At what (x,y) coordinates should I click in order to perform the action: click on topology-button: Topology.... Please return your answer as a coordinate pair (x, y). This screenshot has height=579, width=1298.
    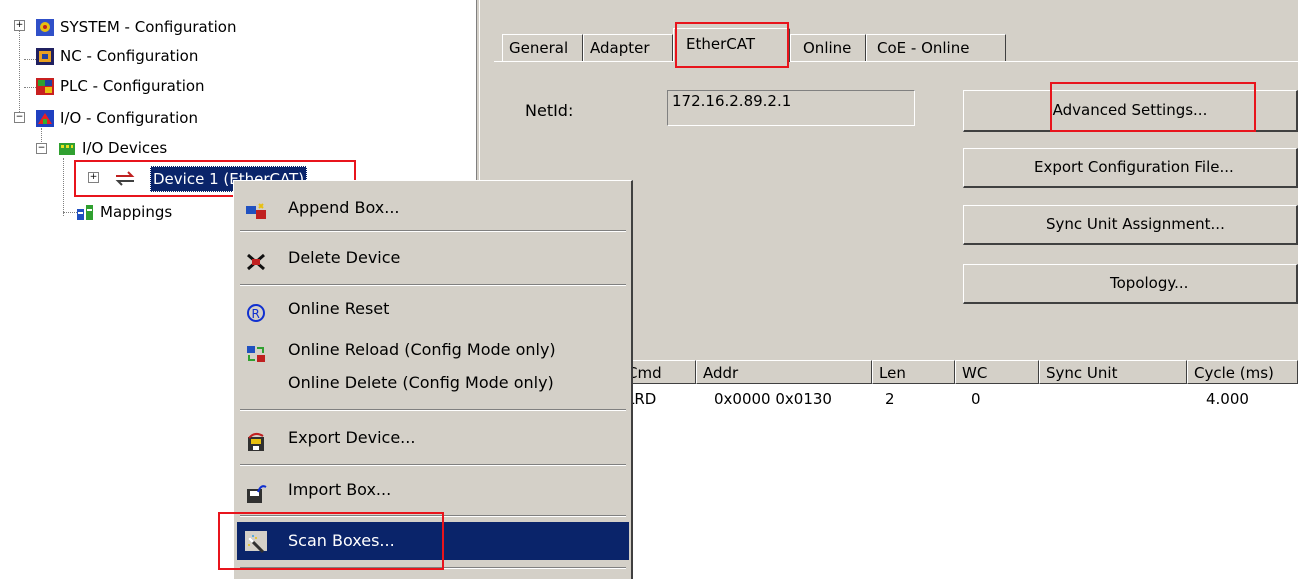
    Looking at the image, I should click on (1130, 284).